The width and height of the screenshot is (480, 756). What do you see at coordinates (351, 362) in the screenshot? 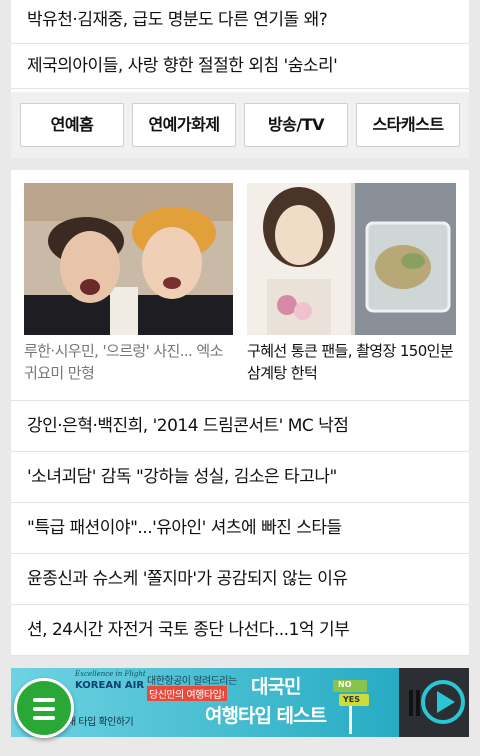
I see `photo-caption: 구혜선 통큰 팬들, 촬영장 150인분 삼계탕 한턱` at bounding box center [351, 362].